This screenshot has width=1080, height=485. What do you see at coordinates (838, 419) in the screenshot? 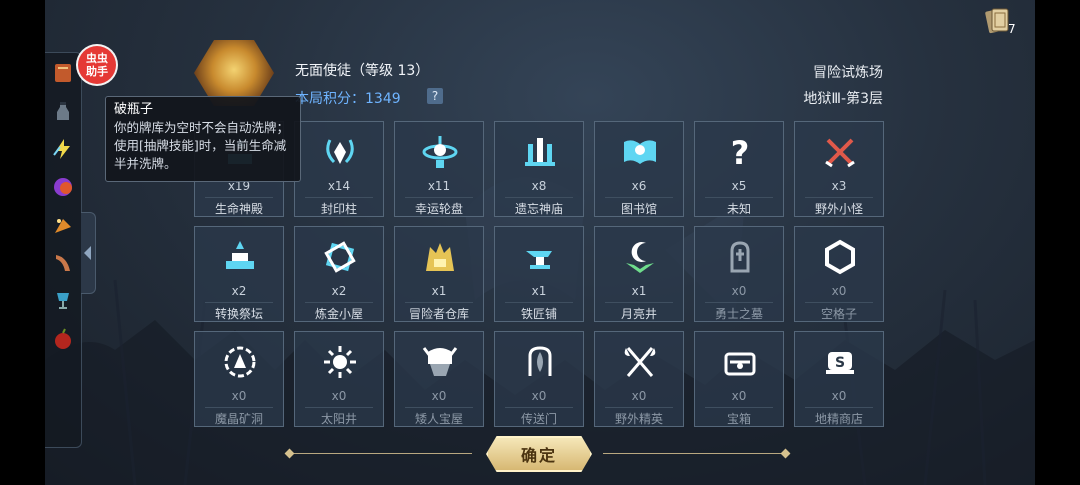
I see `location-label: 地精商店` at bounding box center [838, 419].